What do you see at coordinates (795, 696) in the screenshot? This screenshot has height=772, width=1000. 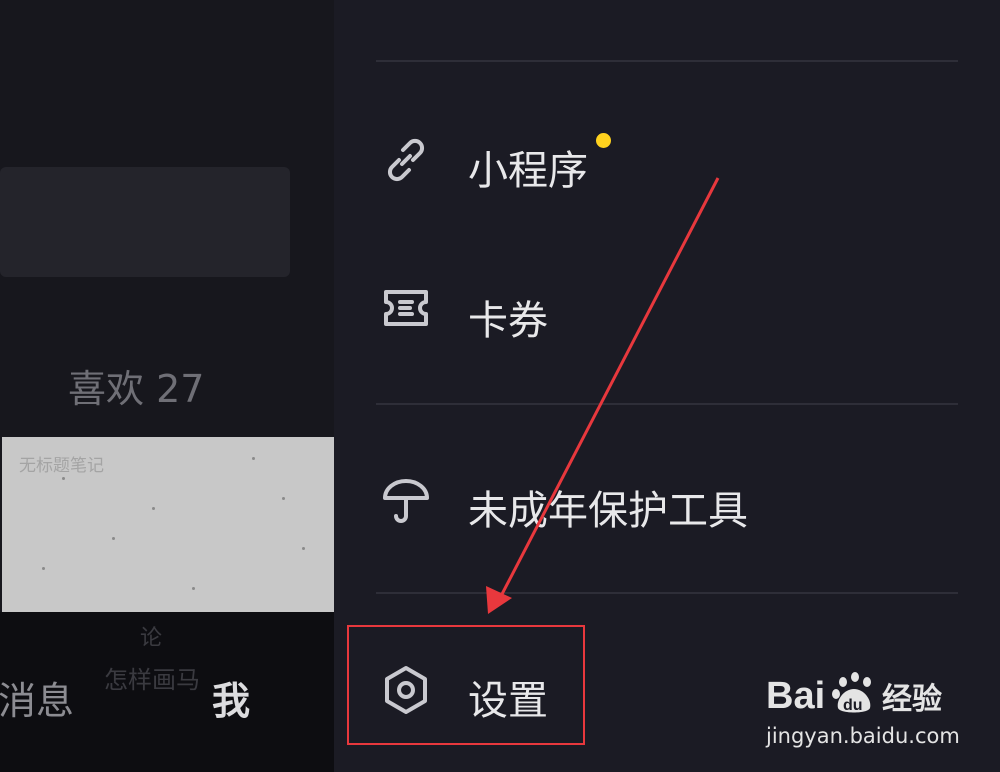 I see `svg-text: Bai` at bounding box center [795, 696].